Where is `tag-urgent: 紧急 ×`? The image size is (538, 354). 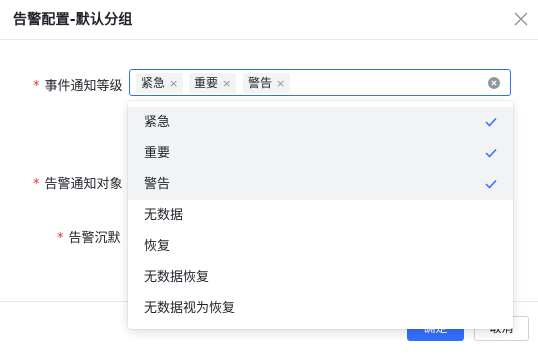 tag-urgent: 紧急 × is located at coordinates (160, 83).